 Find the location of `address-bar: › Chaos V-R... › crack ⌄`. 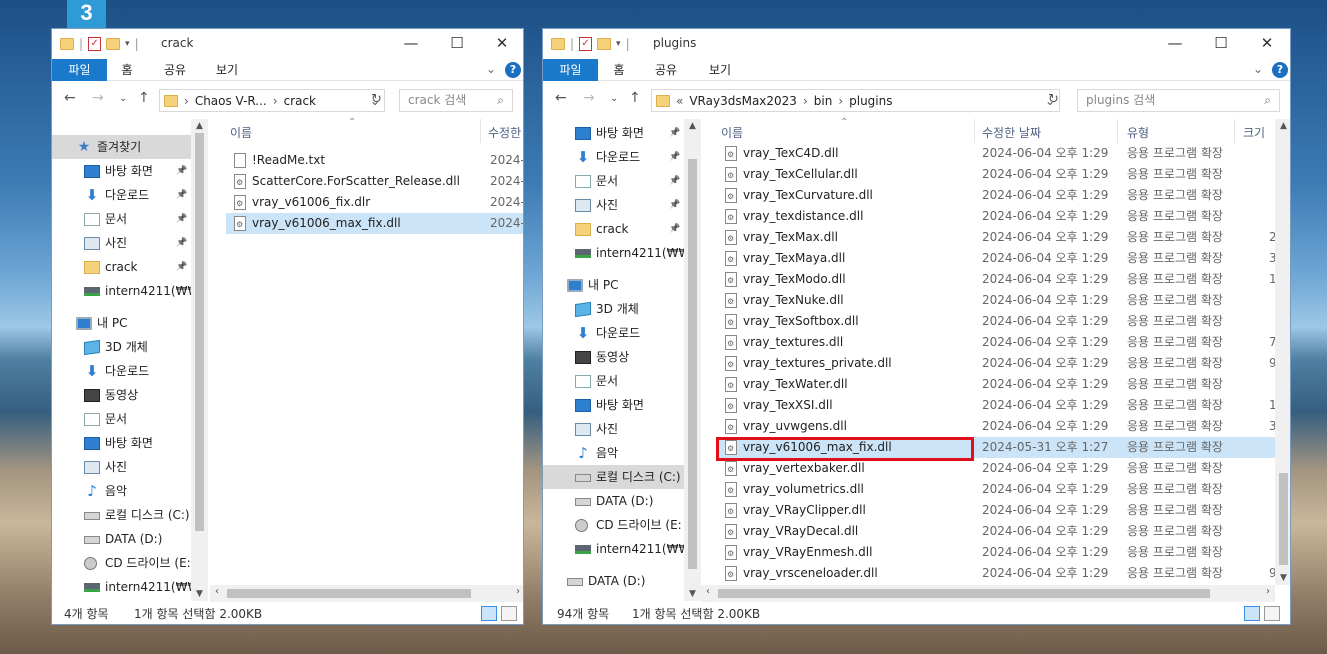

address-bar: › Chaos V-R... › crack ⌄ is located at coordinates (272, 100).